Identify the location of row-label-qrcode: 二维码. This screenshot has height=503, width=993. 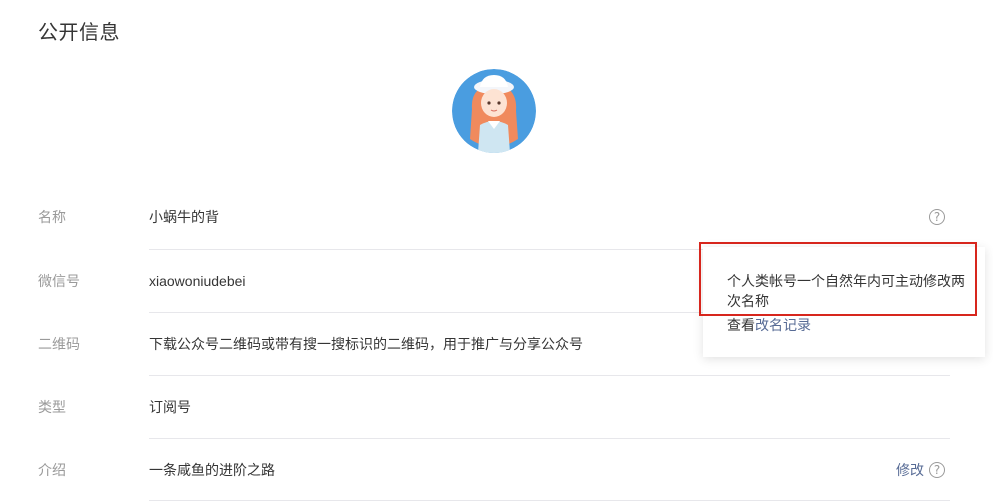
(59, 344).